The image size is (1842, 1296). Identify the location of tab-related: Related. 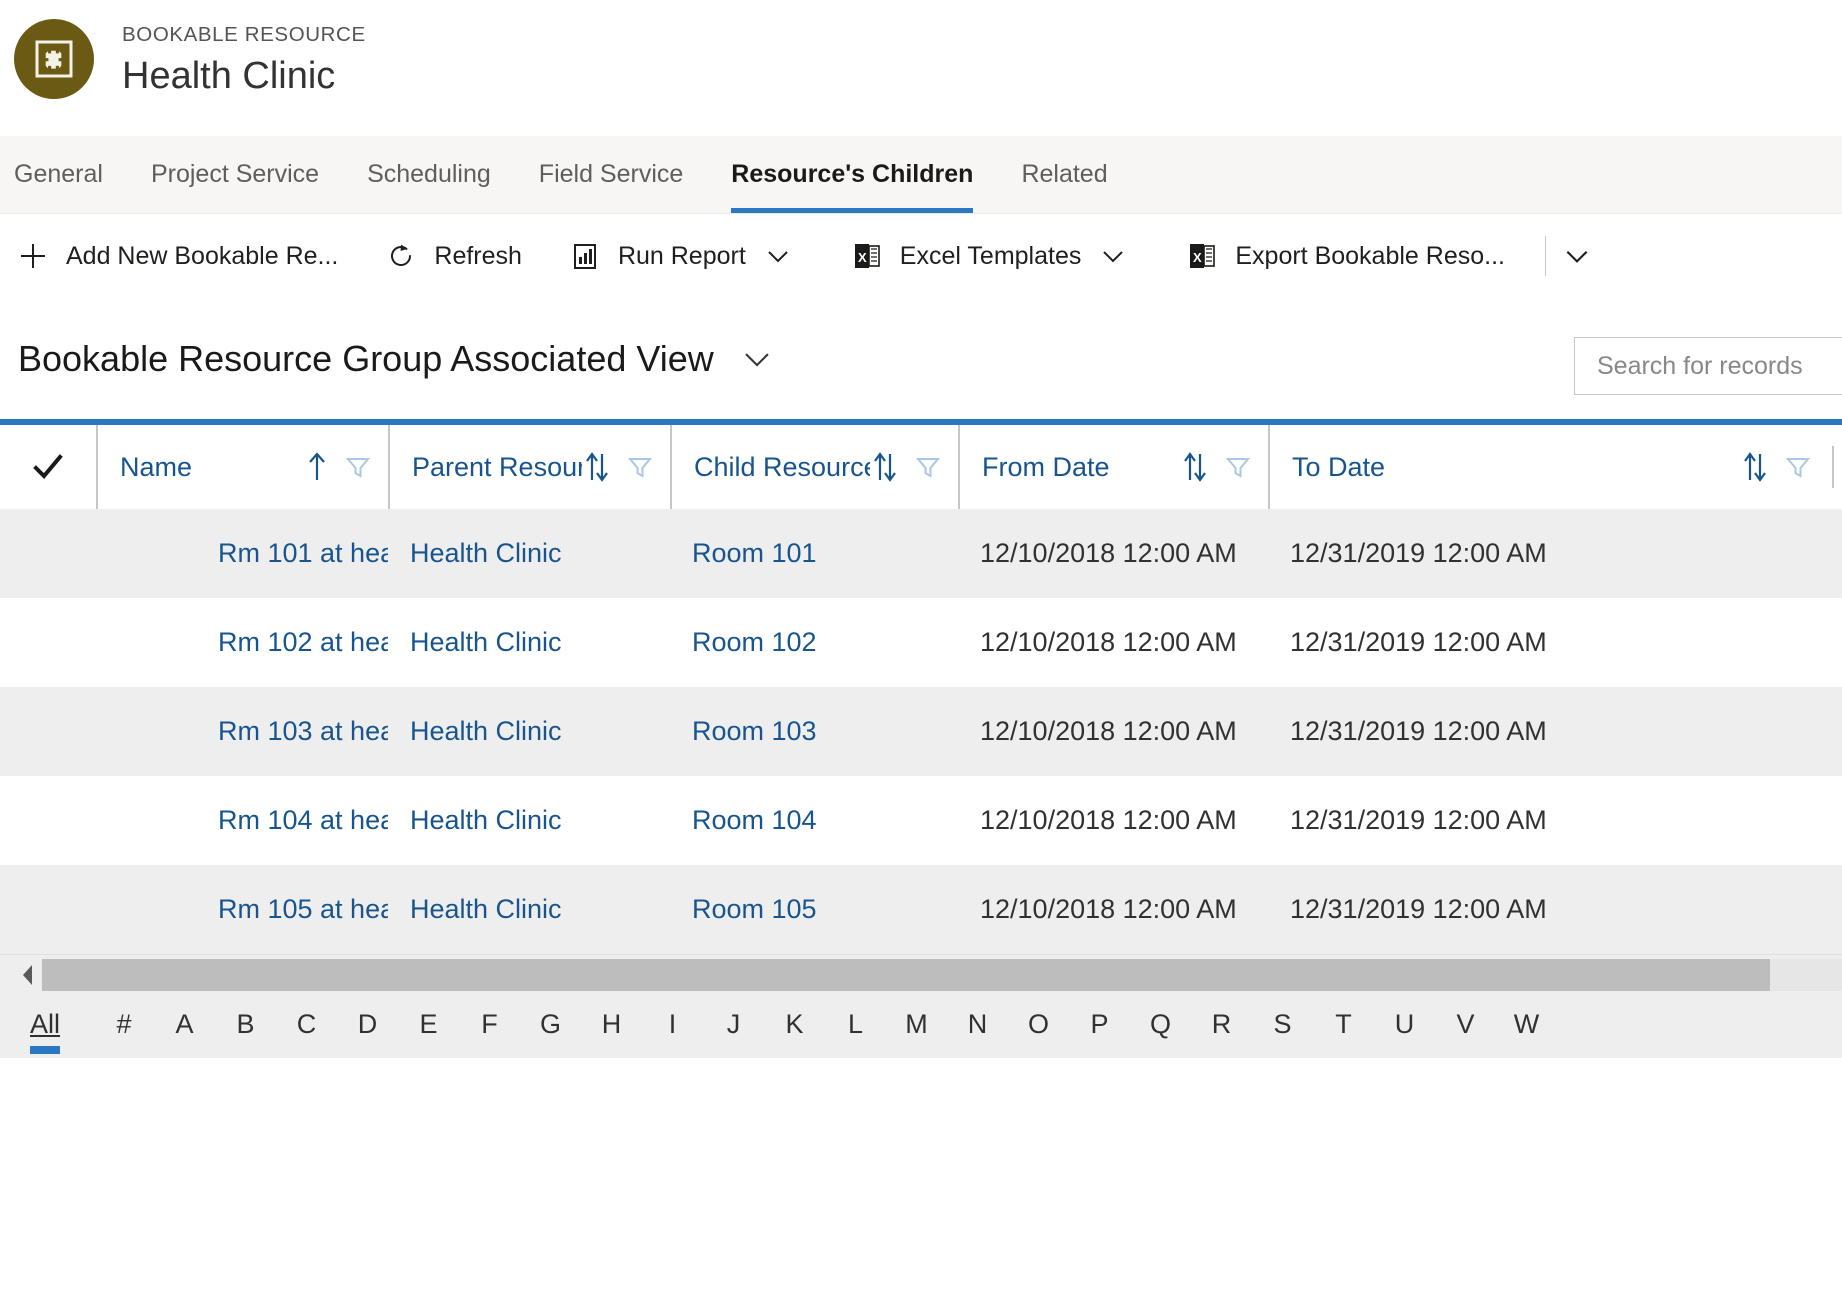
(1064, 174).